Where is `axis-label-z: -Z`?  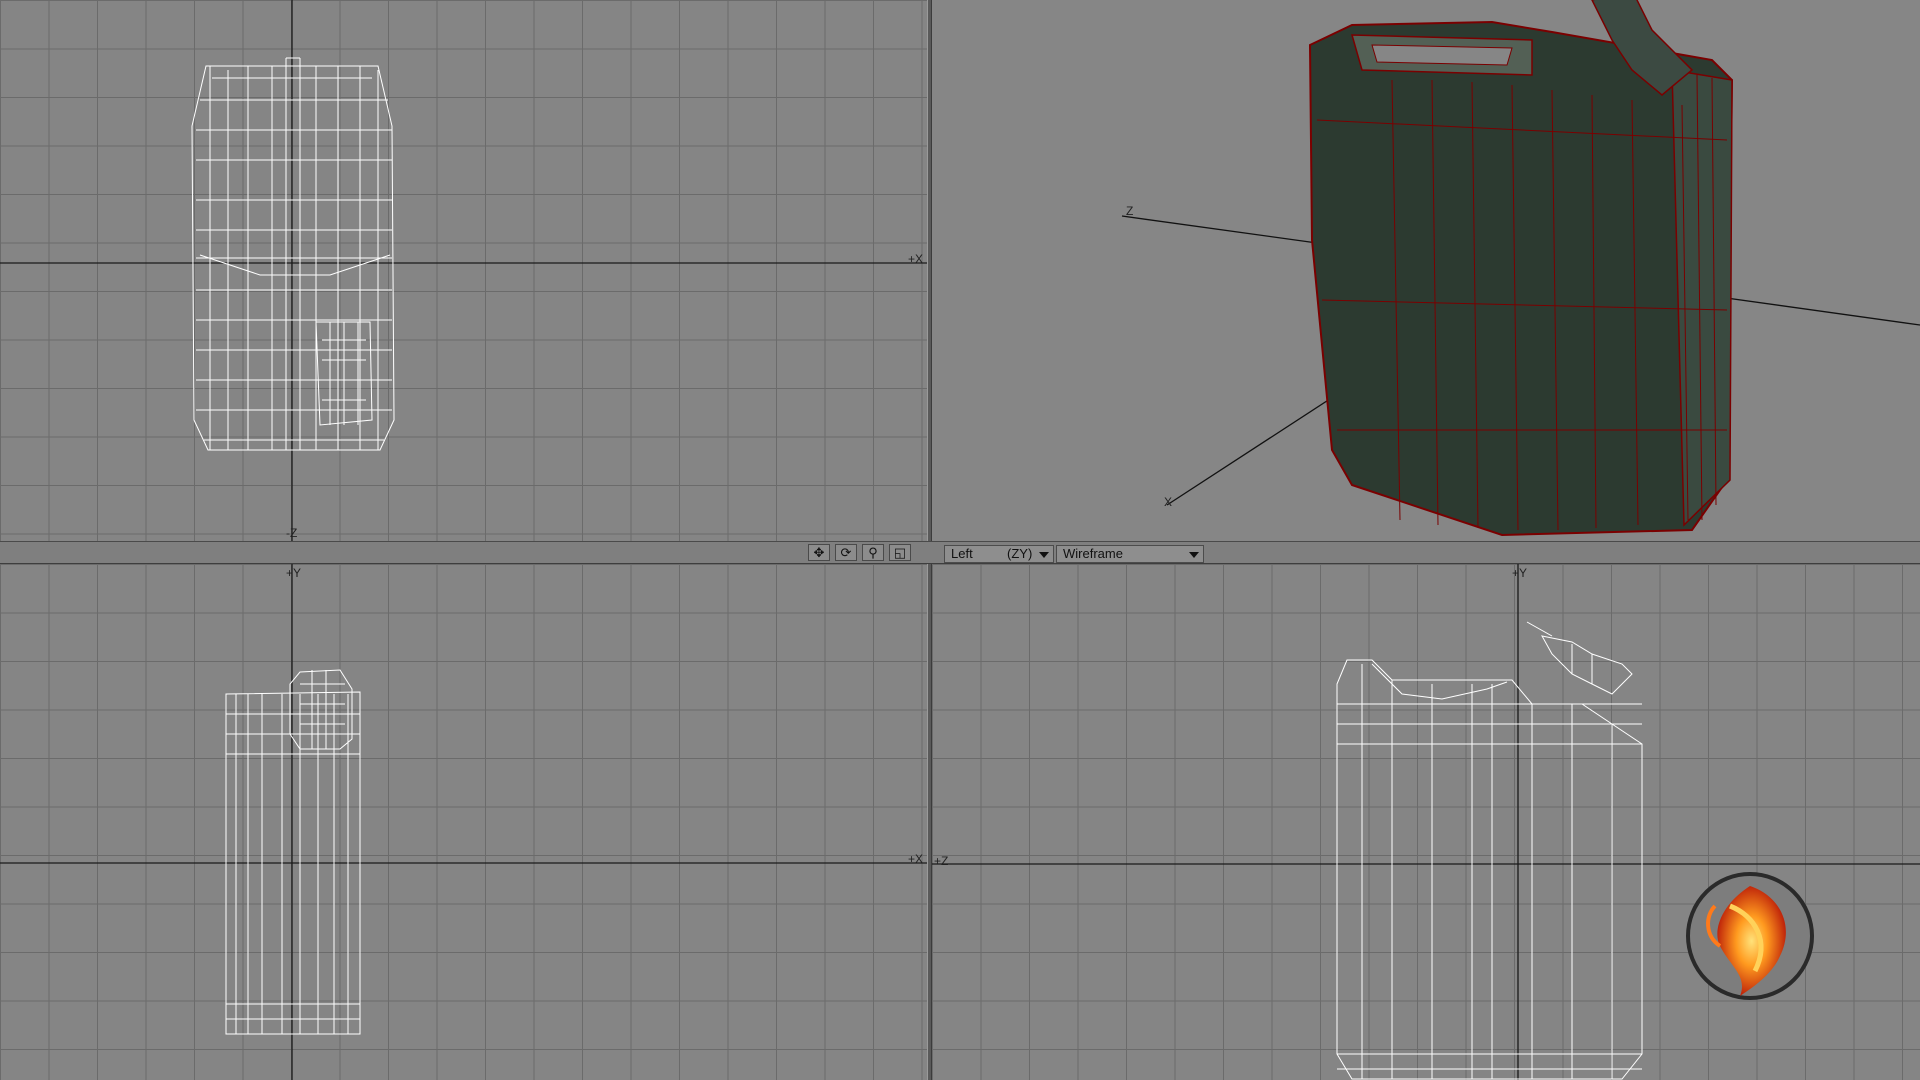
axis-label-z: -Z is located at coordinates (292, 533).